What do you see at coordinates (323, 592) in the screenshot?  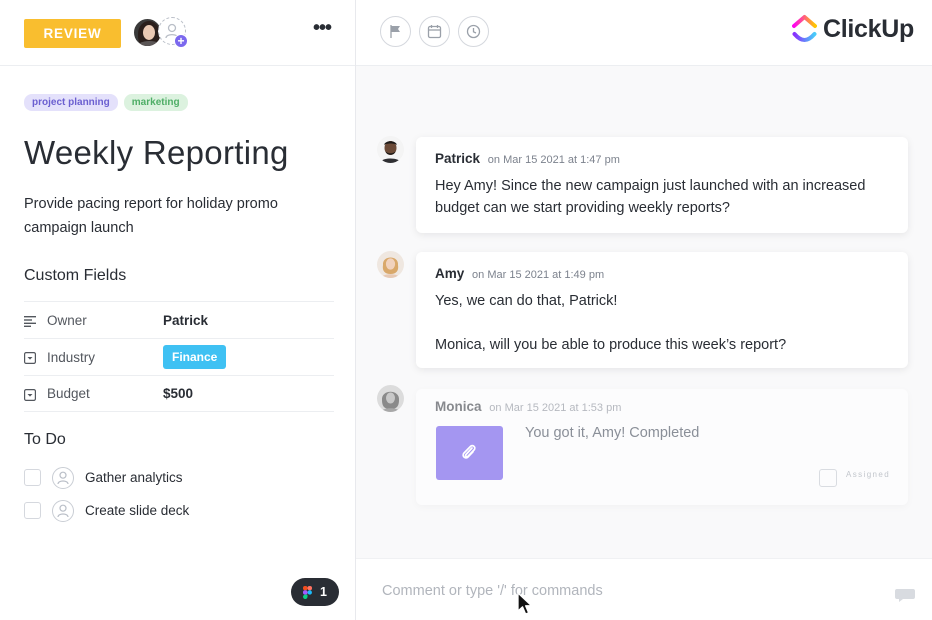 I see `figma-count: 1` at bounding box center [323, 592].